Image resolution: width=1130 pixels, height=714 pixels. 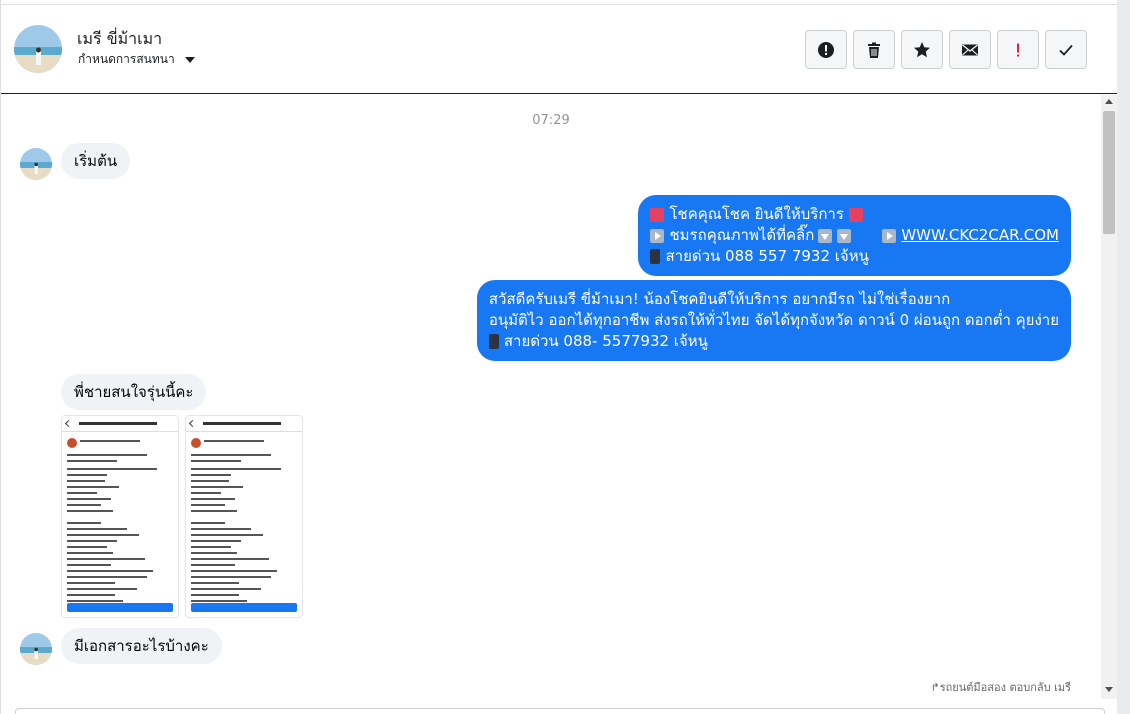 I want to click on reply-arrow-icon: ↱, so click(x=935, y=687).